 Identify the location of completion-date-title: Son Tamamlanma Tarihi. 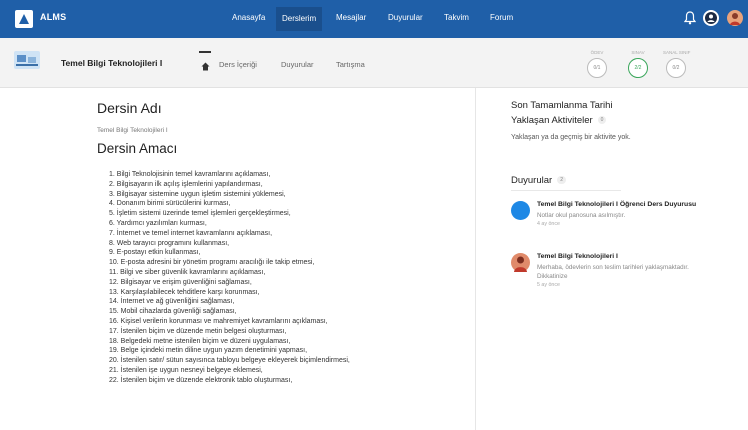
(562, 105).